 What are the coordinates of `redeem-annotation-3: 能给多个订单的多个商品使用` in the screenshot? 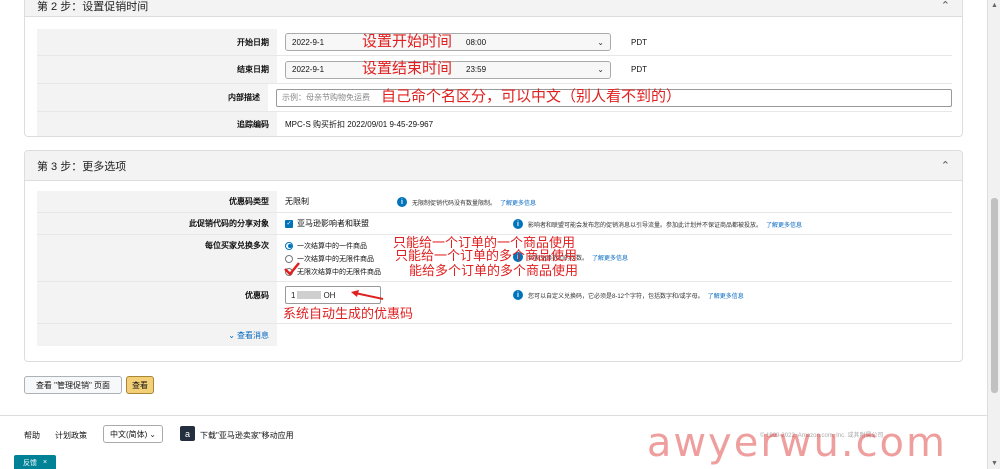 It's located at (494, 270).